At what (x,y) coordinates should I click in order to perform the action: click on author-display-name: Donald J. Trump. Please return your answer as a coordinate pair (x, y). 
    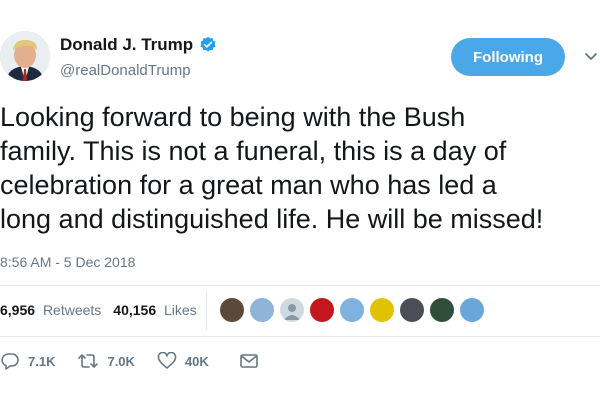
    Looking at the image, I should click on (126, 45).